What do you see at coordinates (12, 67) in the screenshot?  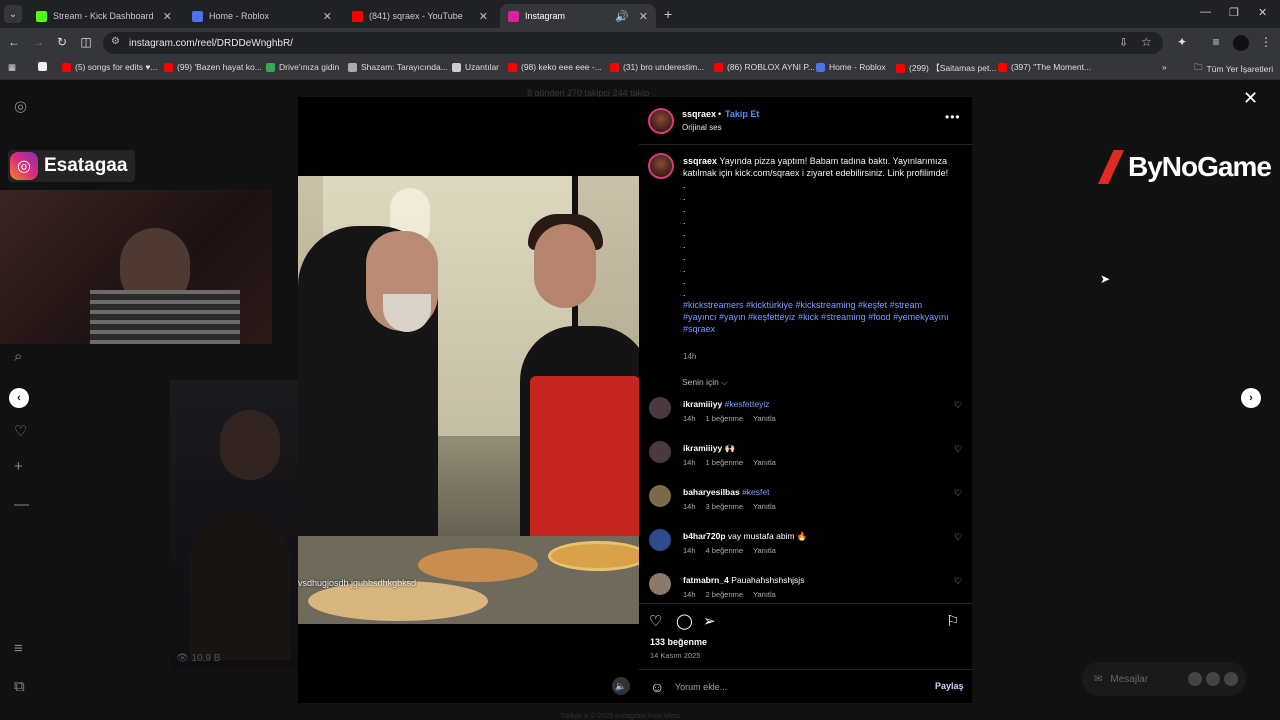 I see `apps-icon: ▦` at bounding box center [12, 67].